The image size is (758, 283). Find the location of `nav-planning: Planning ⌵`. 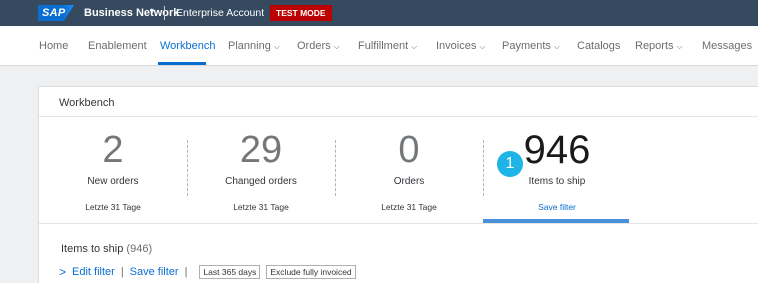

nav-planning: Planning ⌵ is located at coordinates (254, 46).